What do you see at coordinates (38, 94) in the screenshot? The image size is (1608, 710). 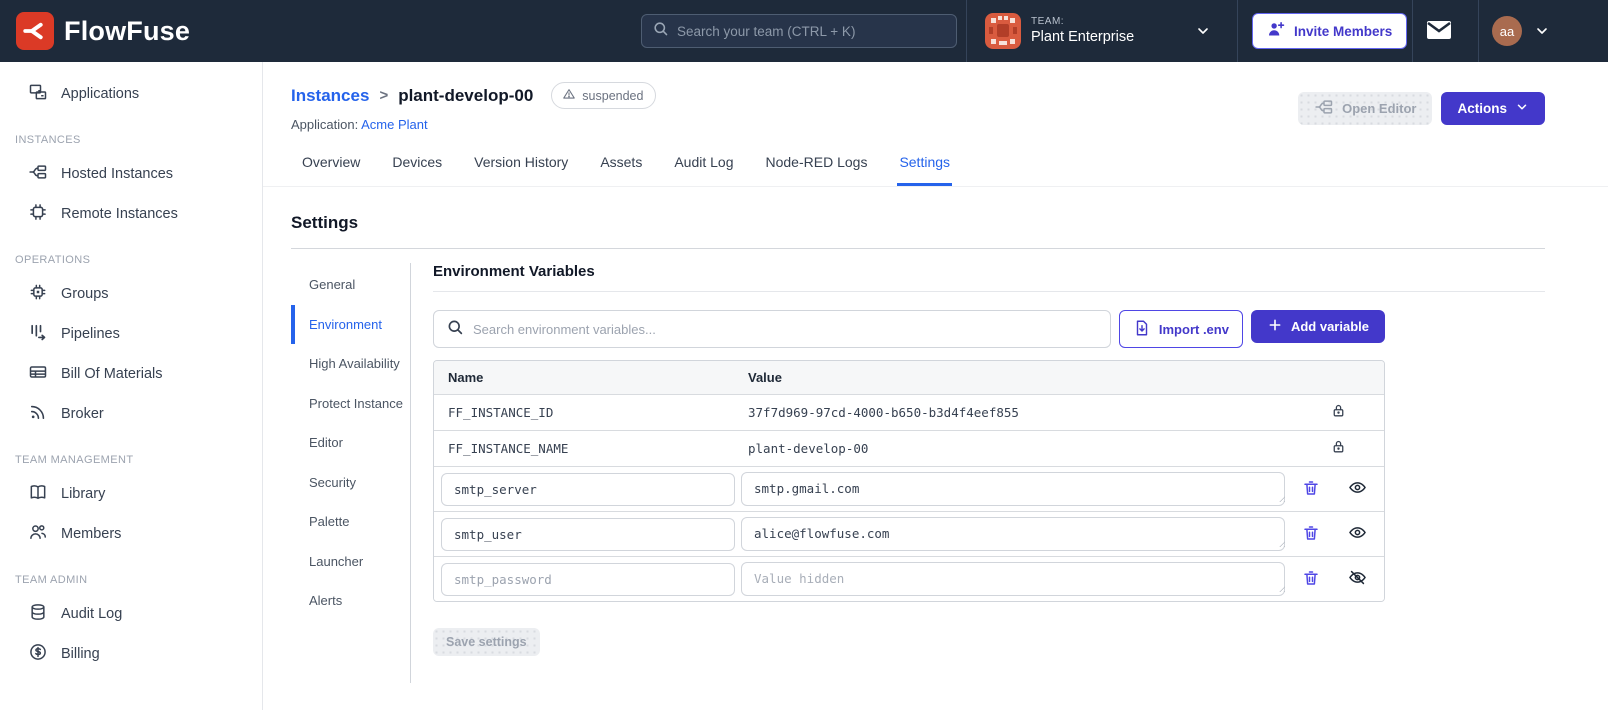 I see `applications-icon` at bounding box center [38, 94].